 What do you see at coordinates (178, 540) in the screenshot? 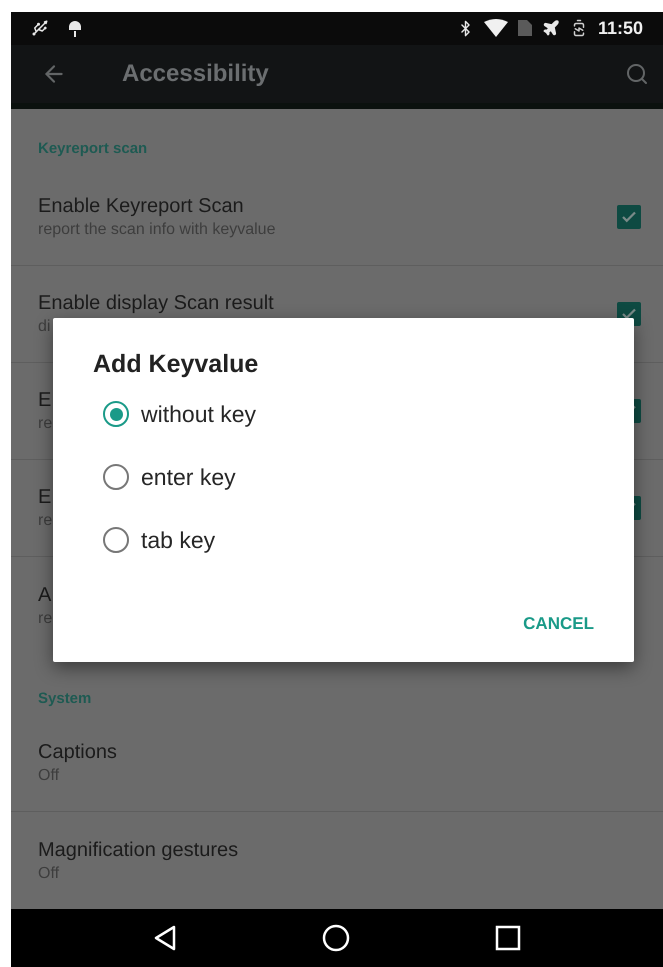
I see `option-label: tab key` at bounding box center [178, 540].